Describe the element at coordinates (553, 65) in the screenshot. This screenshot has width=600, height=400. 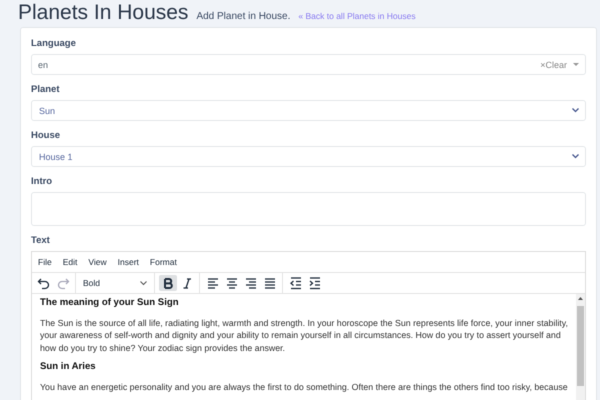
I see `clear-button: ×Clear` at that location.